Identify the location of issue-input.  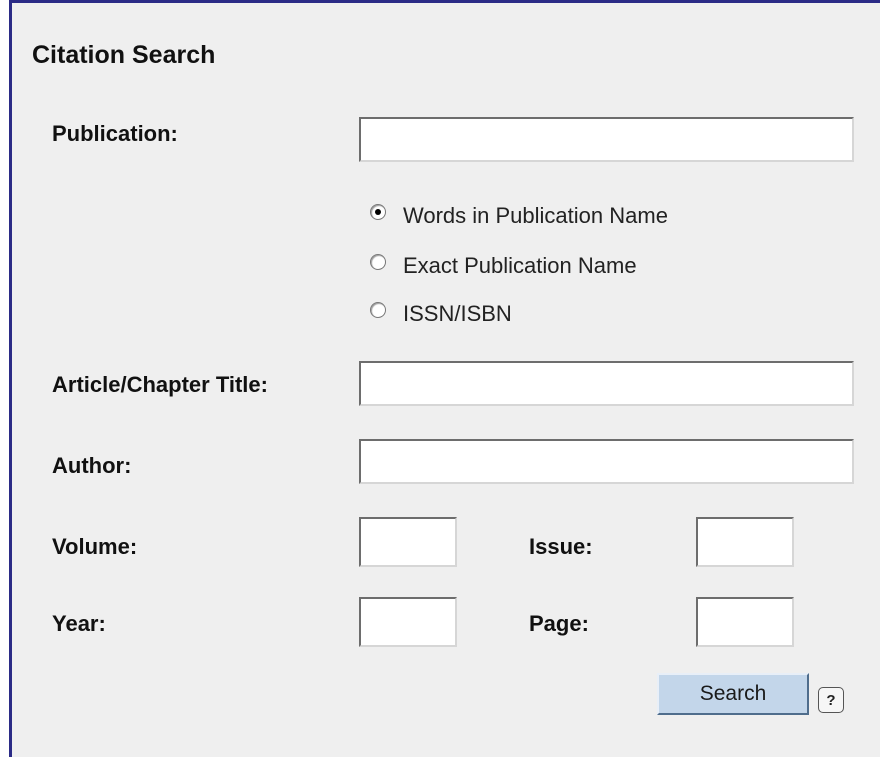
(745, 542).